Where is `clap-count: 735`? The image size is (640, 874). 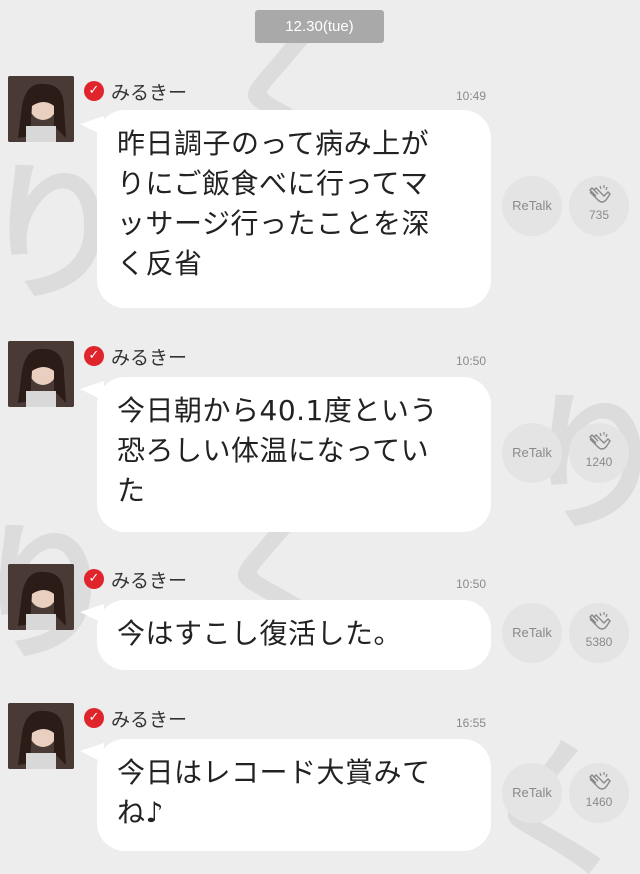 clap-count: 735 is located at coordinates (599, 215).